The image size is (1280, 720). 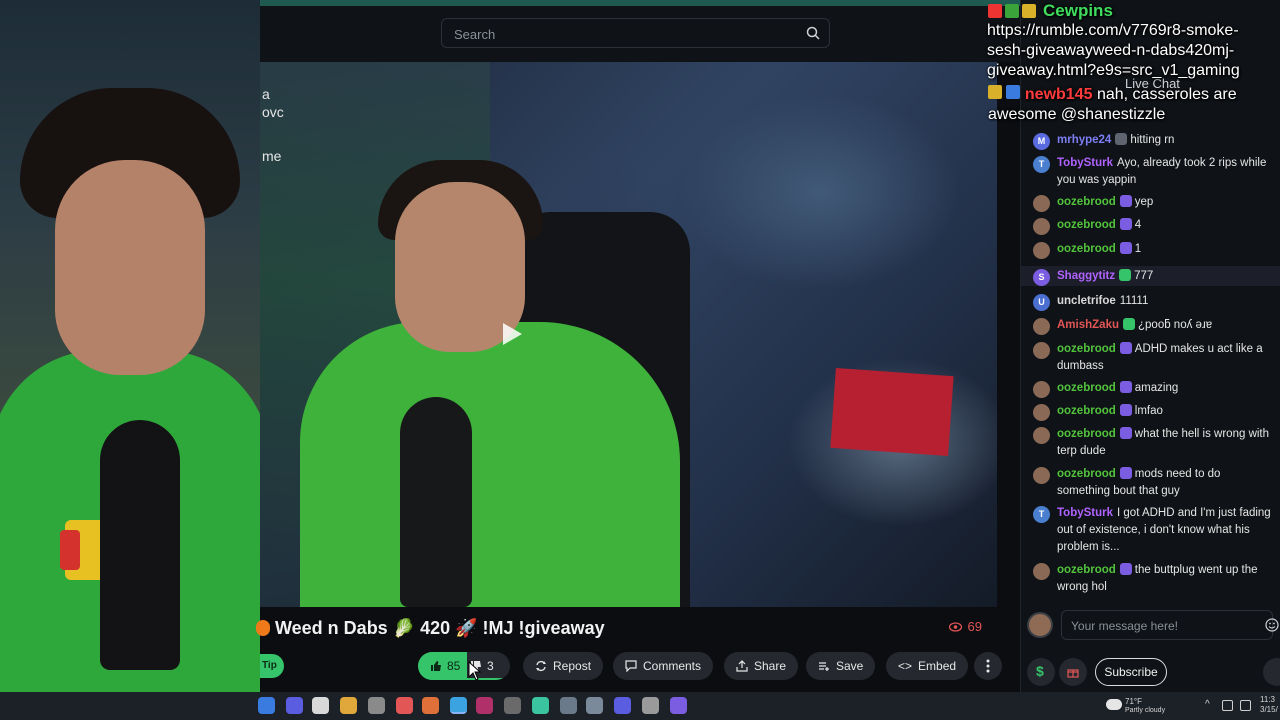 What do you see at coordinates (272, 156) in the screenshot?
I see `video-side-text: me` at bounding box center [272, 156].